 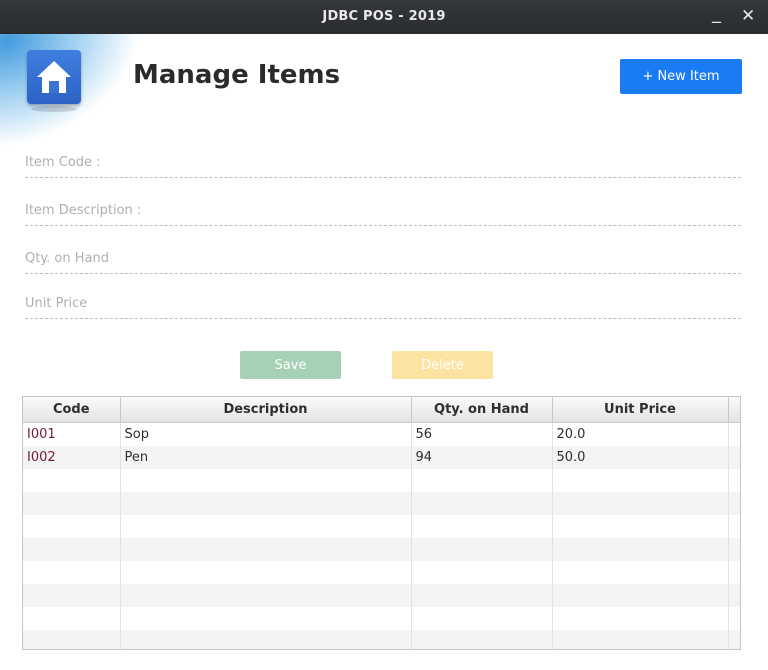 I want to click on page-title: Manage Items, so click(x=237, y=75).